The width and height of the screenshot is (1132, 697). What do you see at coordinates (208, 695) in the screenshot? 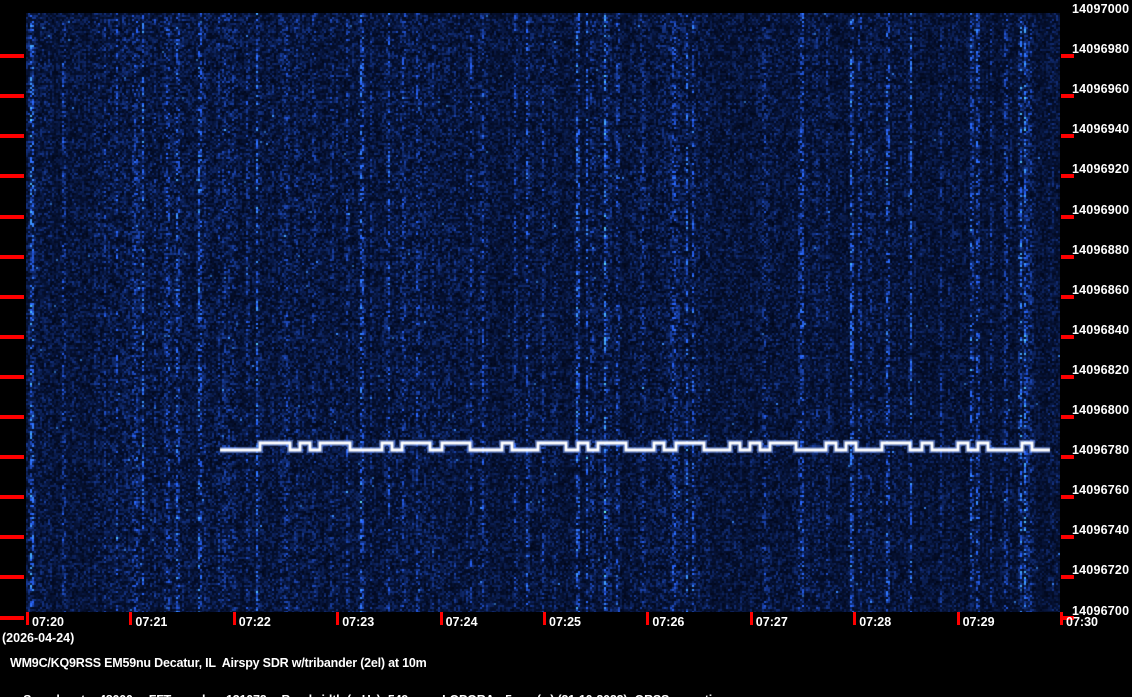
I see `fft-samples-text: FFTsamples: 131072` at bounding box center [208, 695].